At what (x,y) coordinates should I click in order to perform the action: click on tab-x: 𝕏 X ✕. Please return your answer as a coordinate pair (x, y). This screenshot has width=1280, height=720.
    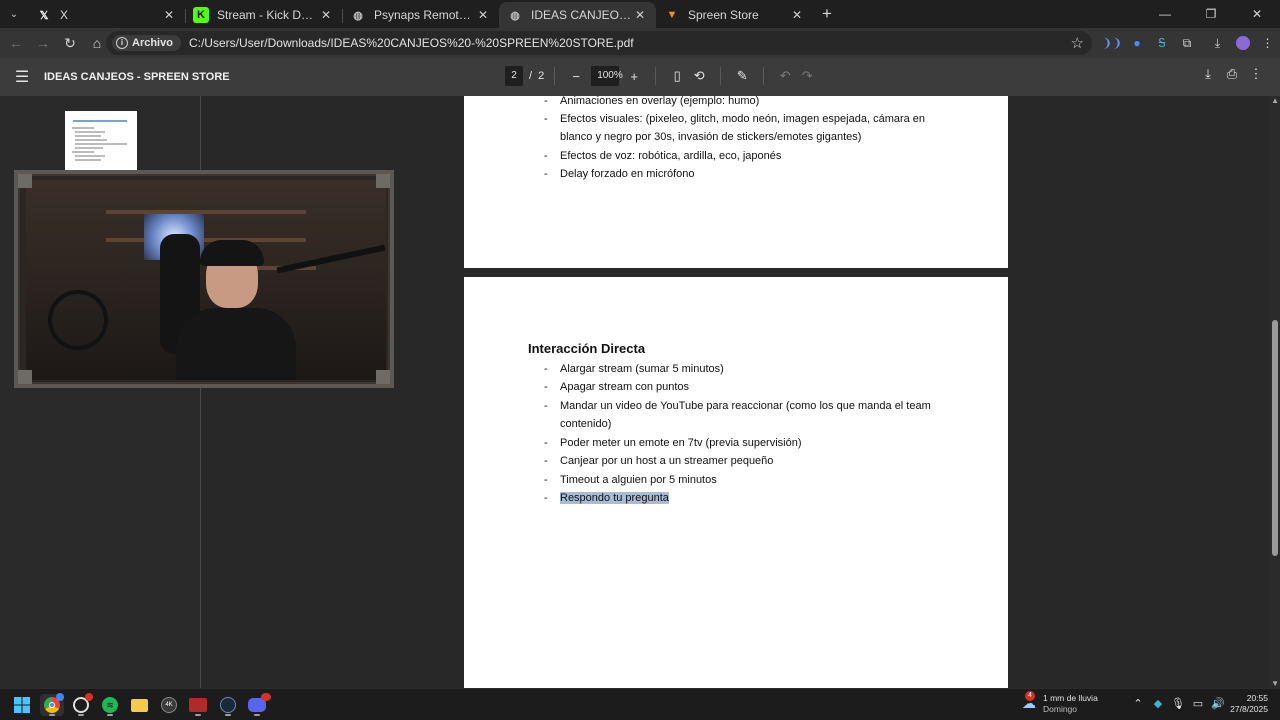
    Looking at the image, I should click on (106, 15).